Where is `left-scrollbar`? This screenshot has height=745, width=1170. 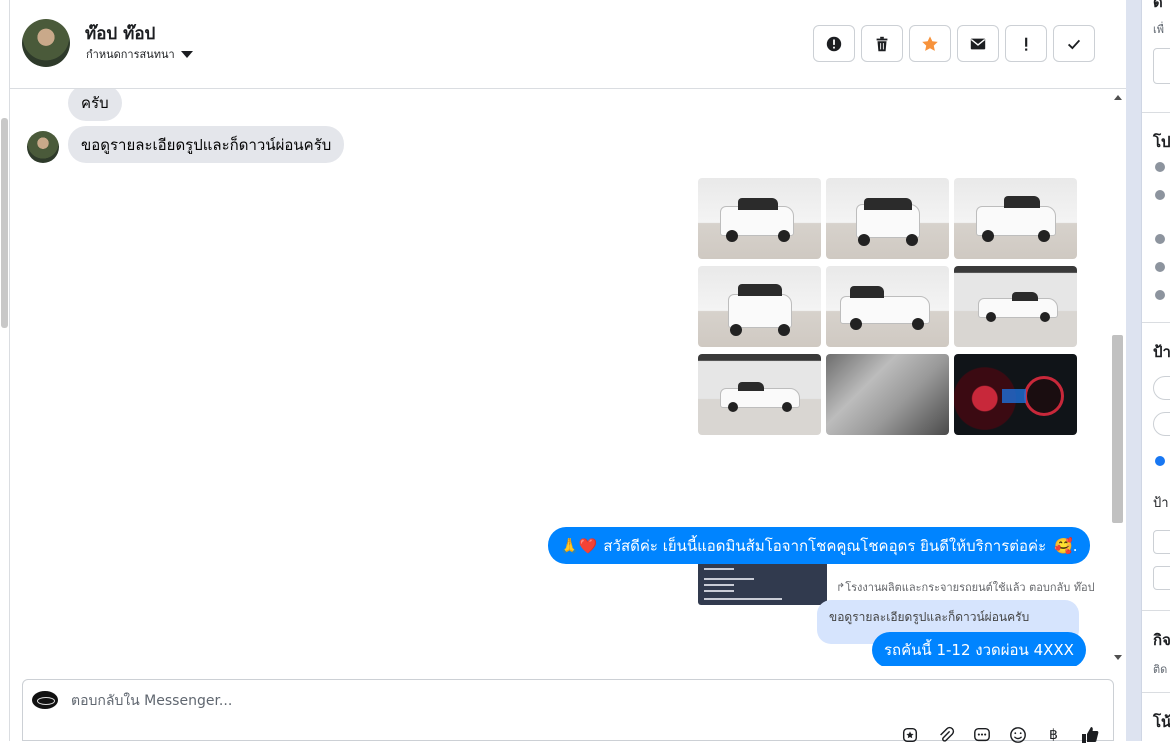 left-scrollbar is located at coordinates (5, 370).